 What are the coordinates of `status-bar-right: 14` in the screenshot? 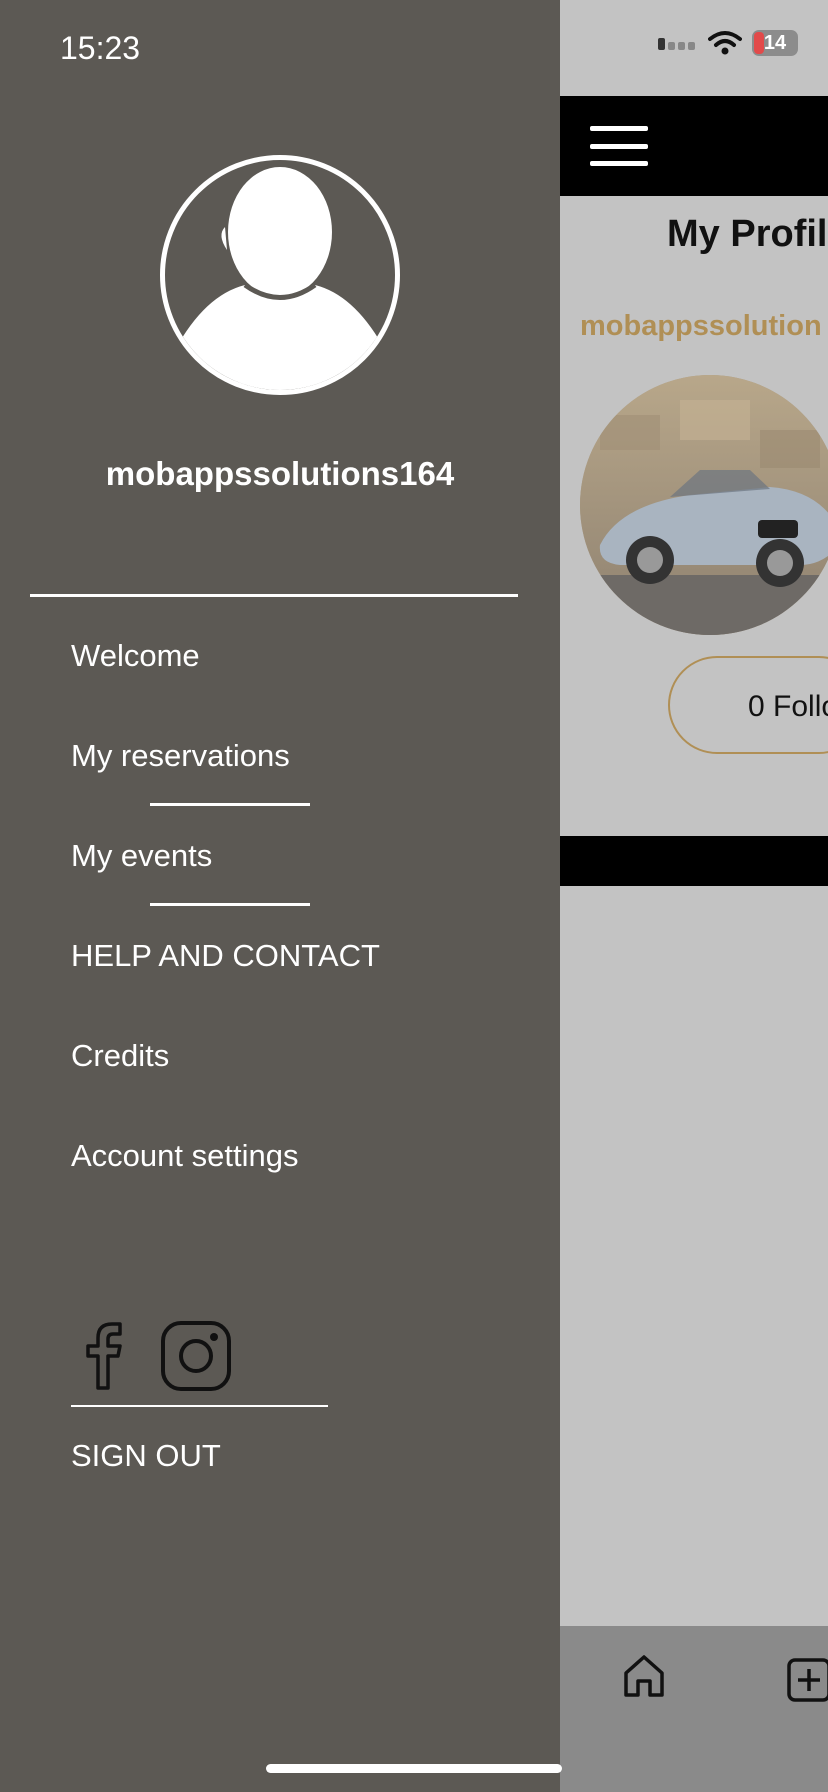 It's located at (694, 48).